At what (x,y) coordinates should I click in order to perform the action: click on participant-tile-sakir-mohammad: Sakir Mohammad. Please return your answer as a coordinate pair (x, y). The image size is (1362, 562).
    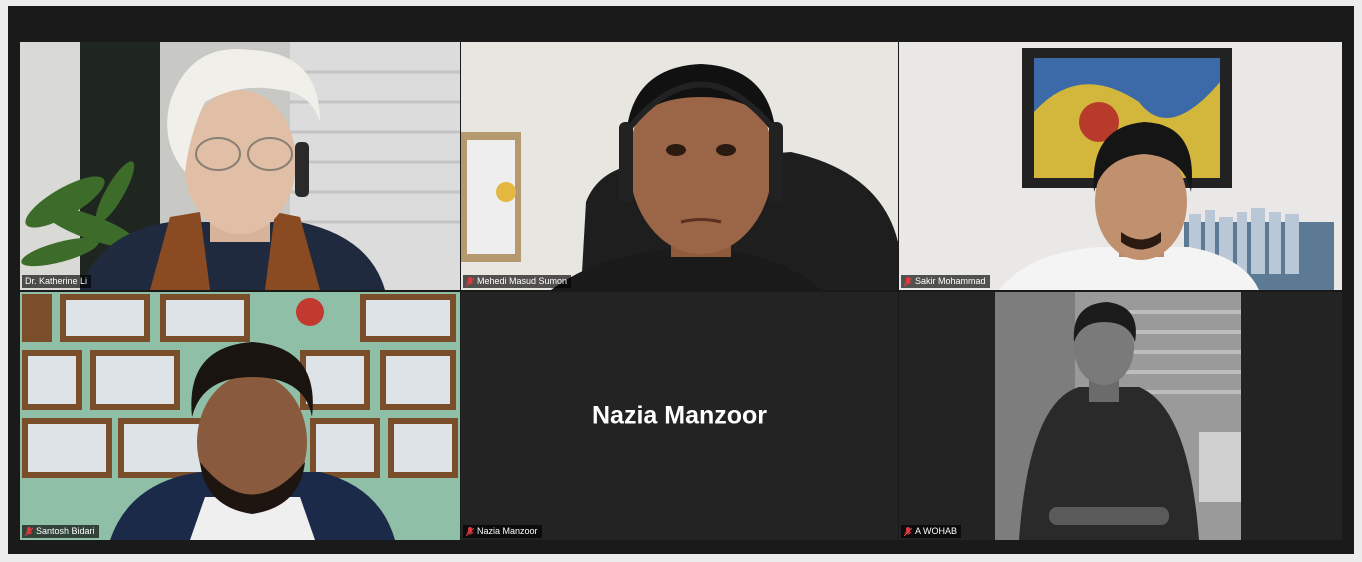
    Looking at the image, I should click on (1120, 166).